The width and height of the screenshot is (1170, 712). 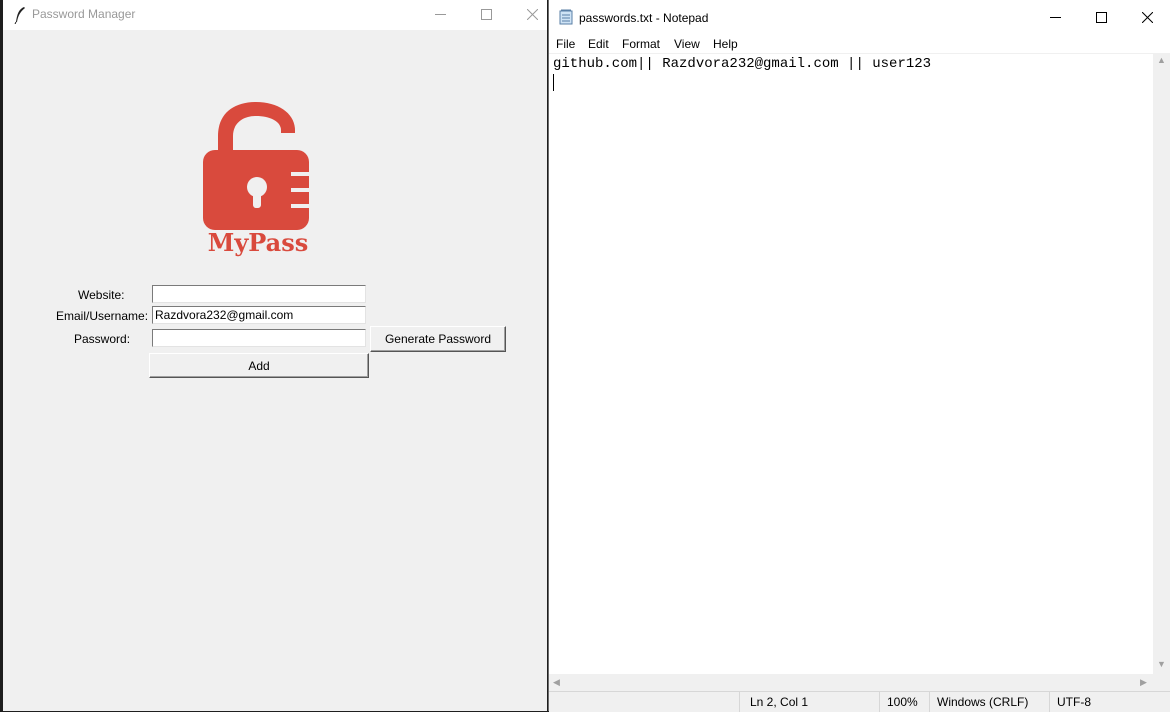 What do you see at coordinates (859, 17) in the screenshot?
I see `notepad-titlebar: passwords.txt - Notepad` at bounding box center [859, 17].